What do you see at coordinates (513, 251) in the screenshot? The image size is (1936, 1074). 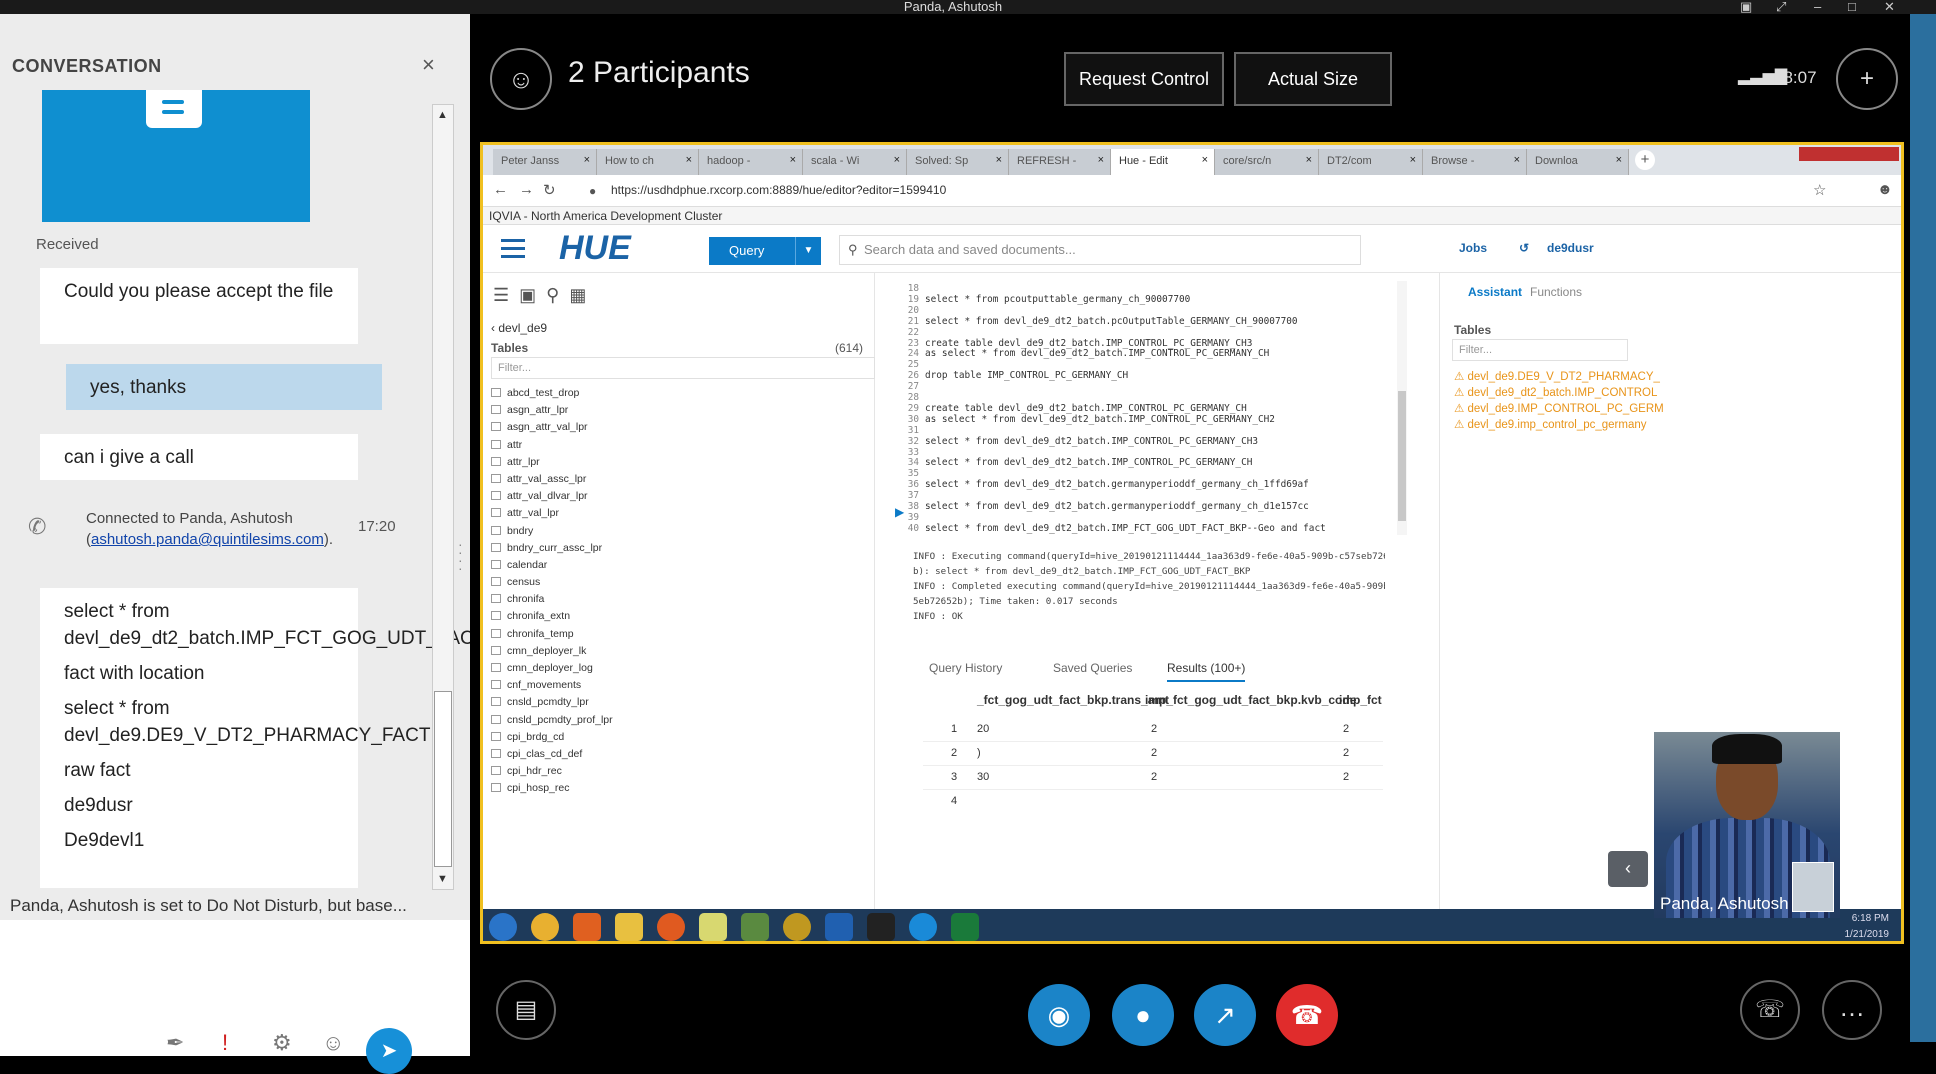 I see `menu-icon` at bounding box center [513, 251].